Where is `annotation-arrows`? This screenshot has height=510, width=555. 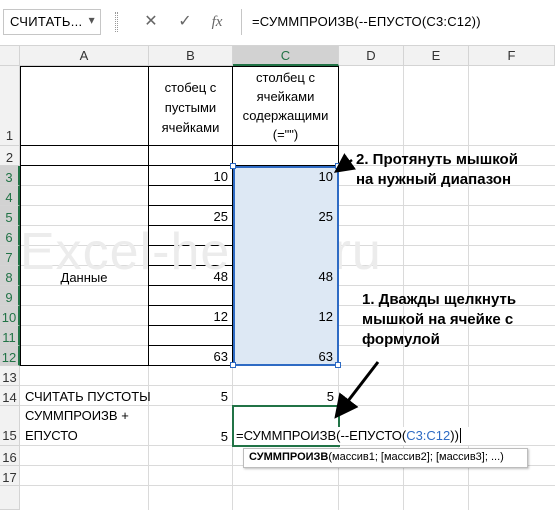 annotation-arrows is located at coordinates (356, 286).